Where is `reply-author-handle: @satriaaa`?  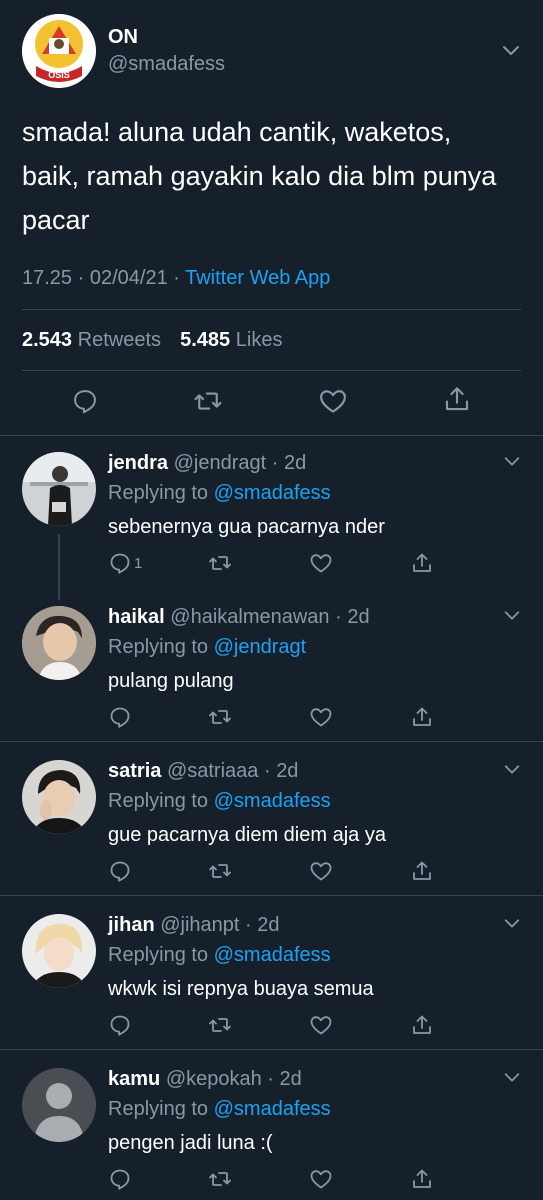
reply-author-handle: @satriaaa is located at coordinates (212, 771).